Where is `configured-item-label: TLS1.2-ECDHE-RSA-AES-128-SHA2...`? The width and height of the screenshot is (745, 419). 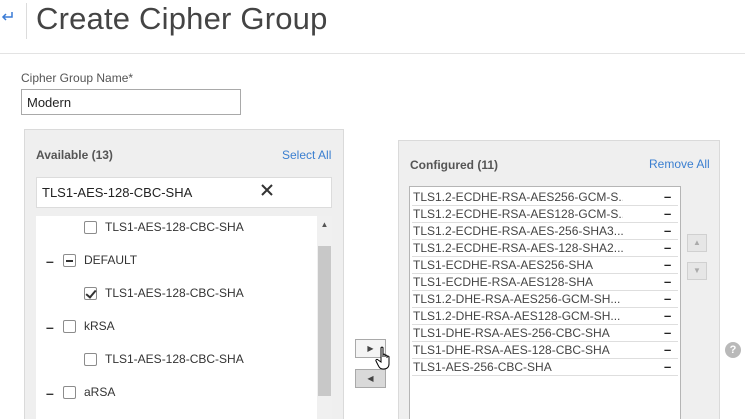
configured-item-label: TLS1.2-ECDHE-RSA-AES-128-SHA2... is located at coordinates (518, 248).